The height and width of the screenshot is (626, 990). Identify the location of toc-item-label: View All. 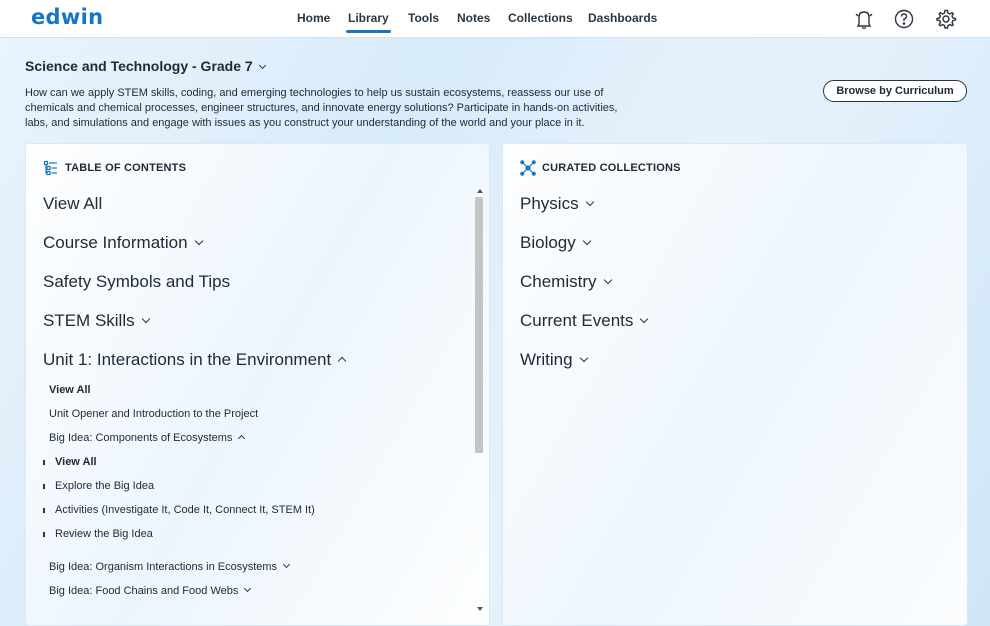
(73, 203).